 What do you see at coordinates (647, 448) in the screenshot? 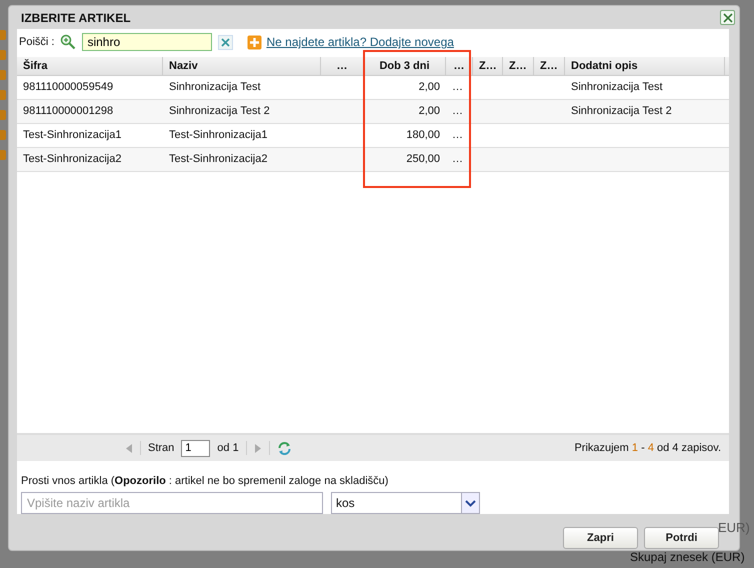
I see `records-summary: Prikazujem 1 - 4 od 4 zapisov.` at bounding box center [647, 448].